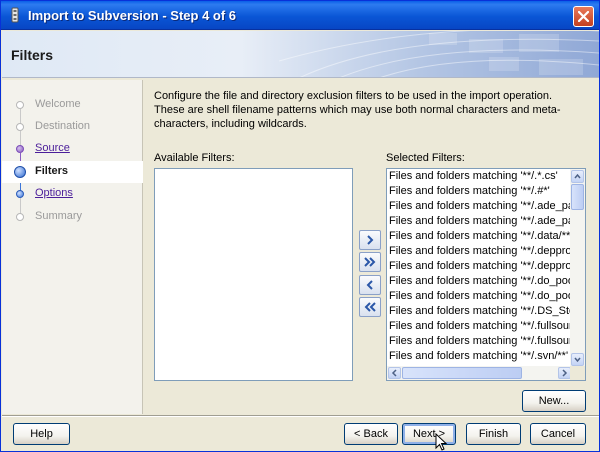  I want to click on scroll-down-button, so click(577, 359).